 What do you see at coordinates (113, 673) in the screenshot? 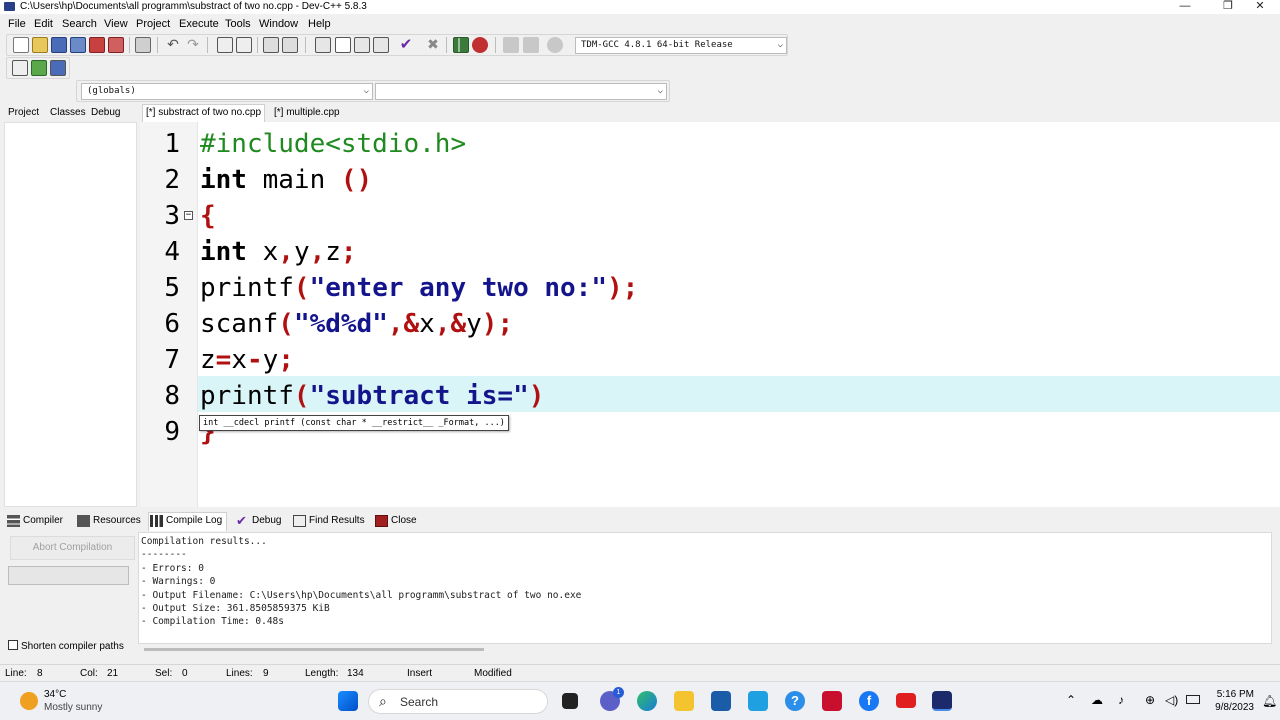
I see `status-col: 21` at bounding box center [113, 673].